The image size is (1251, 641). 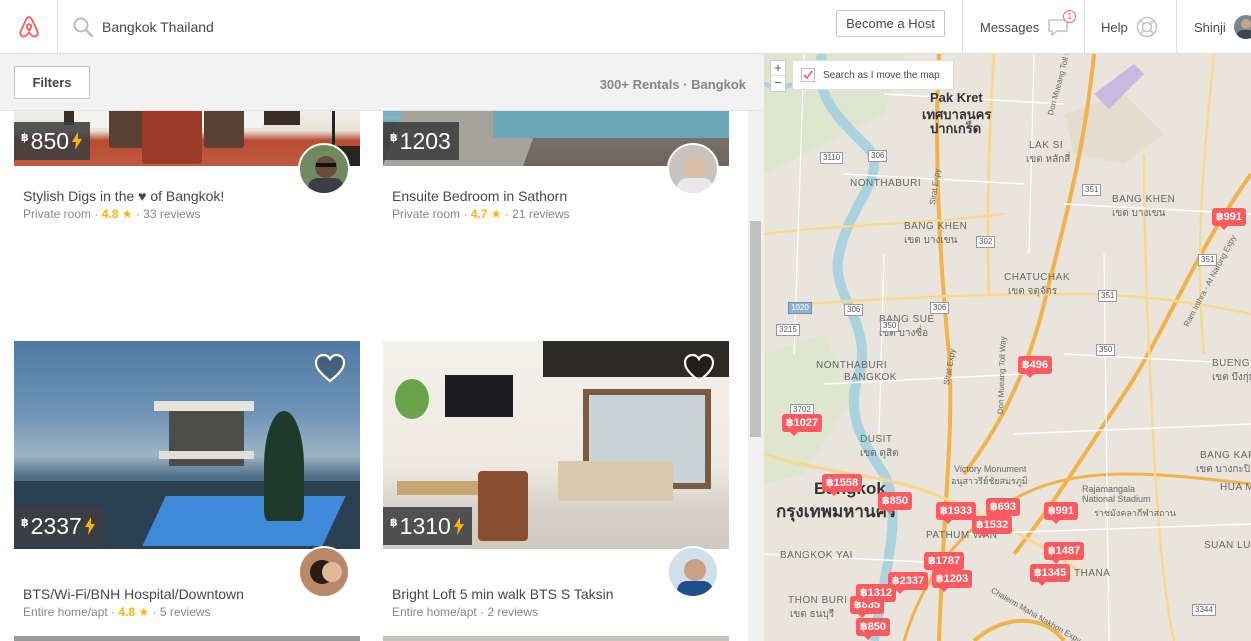 What do you see at coordinates (1064, 553) in the screenshot?
I see `map-price-pin: ฿1487` at bounding box center [1064, 553].